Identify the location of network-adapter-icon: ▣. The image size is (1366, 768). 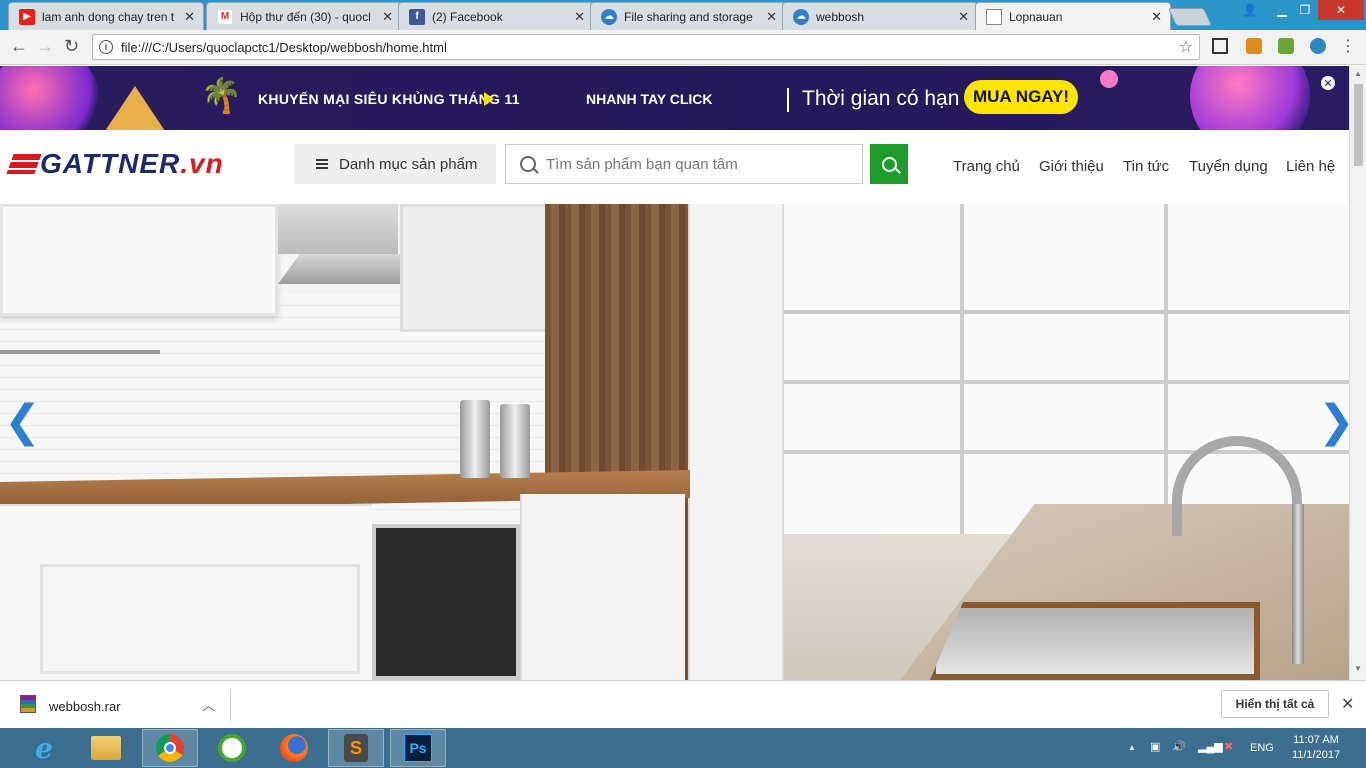
(1155, 746).